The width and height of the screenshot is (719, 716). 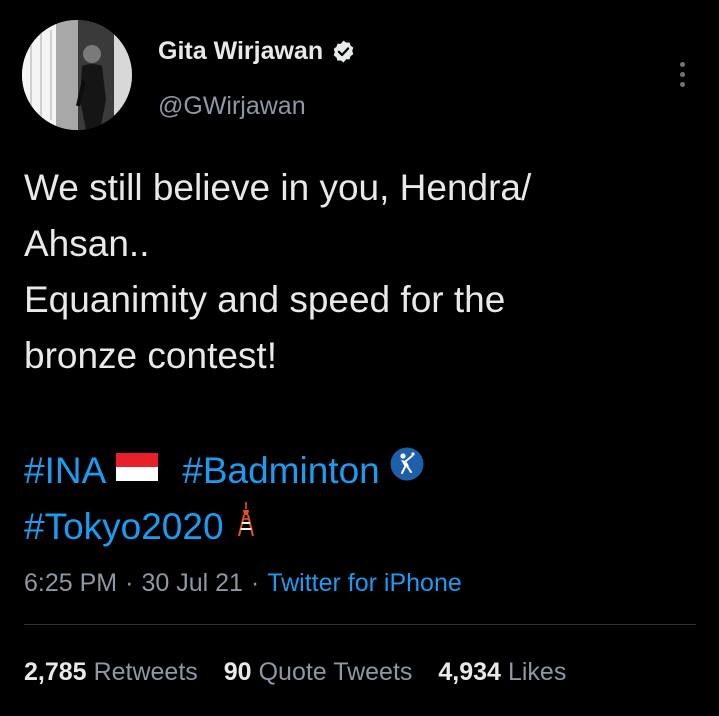 I want to click on hashtag-ina: #INA, so click(x=65, y=470).